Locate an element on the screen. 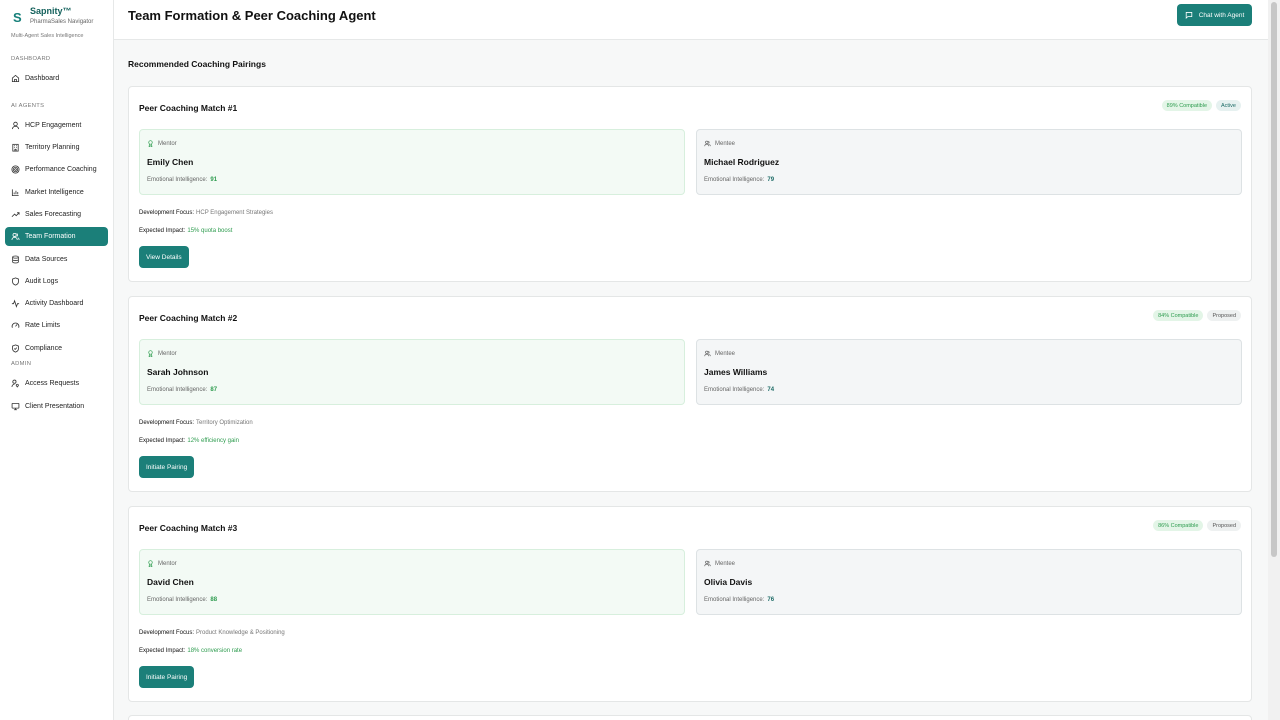 The image size is (1280, 720). focus-value: HCP Engagement Strategies is located at coordinates (234, 213).